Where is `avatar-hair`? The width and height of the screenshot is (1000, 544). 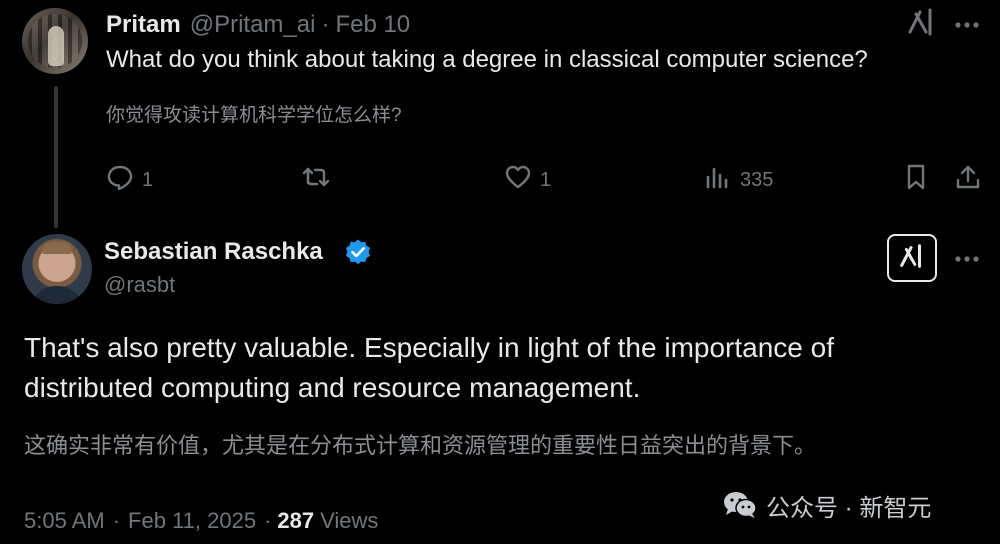
avatar-hair is located at coordinates (57, 248).